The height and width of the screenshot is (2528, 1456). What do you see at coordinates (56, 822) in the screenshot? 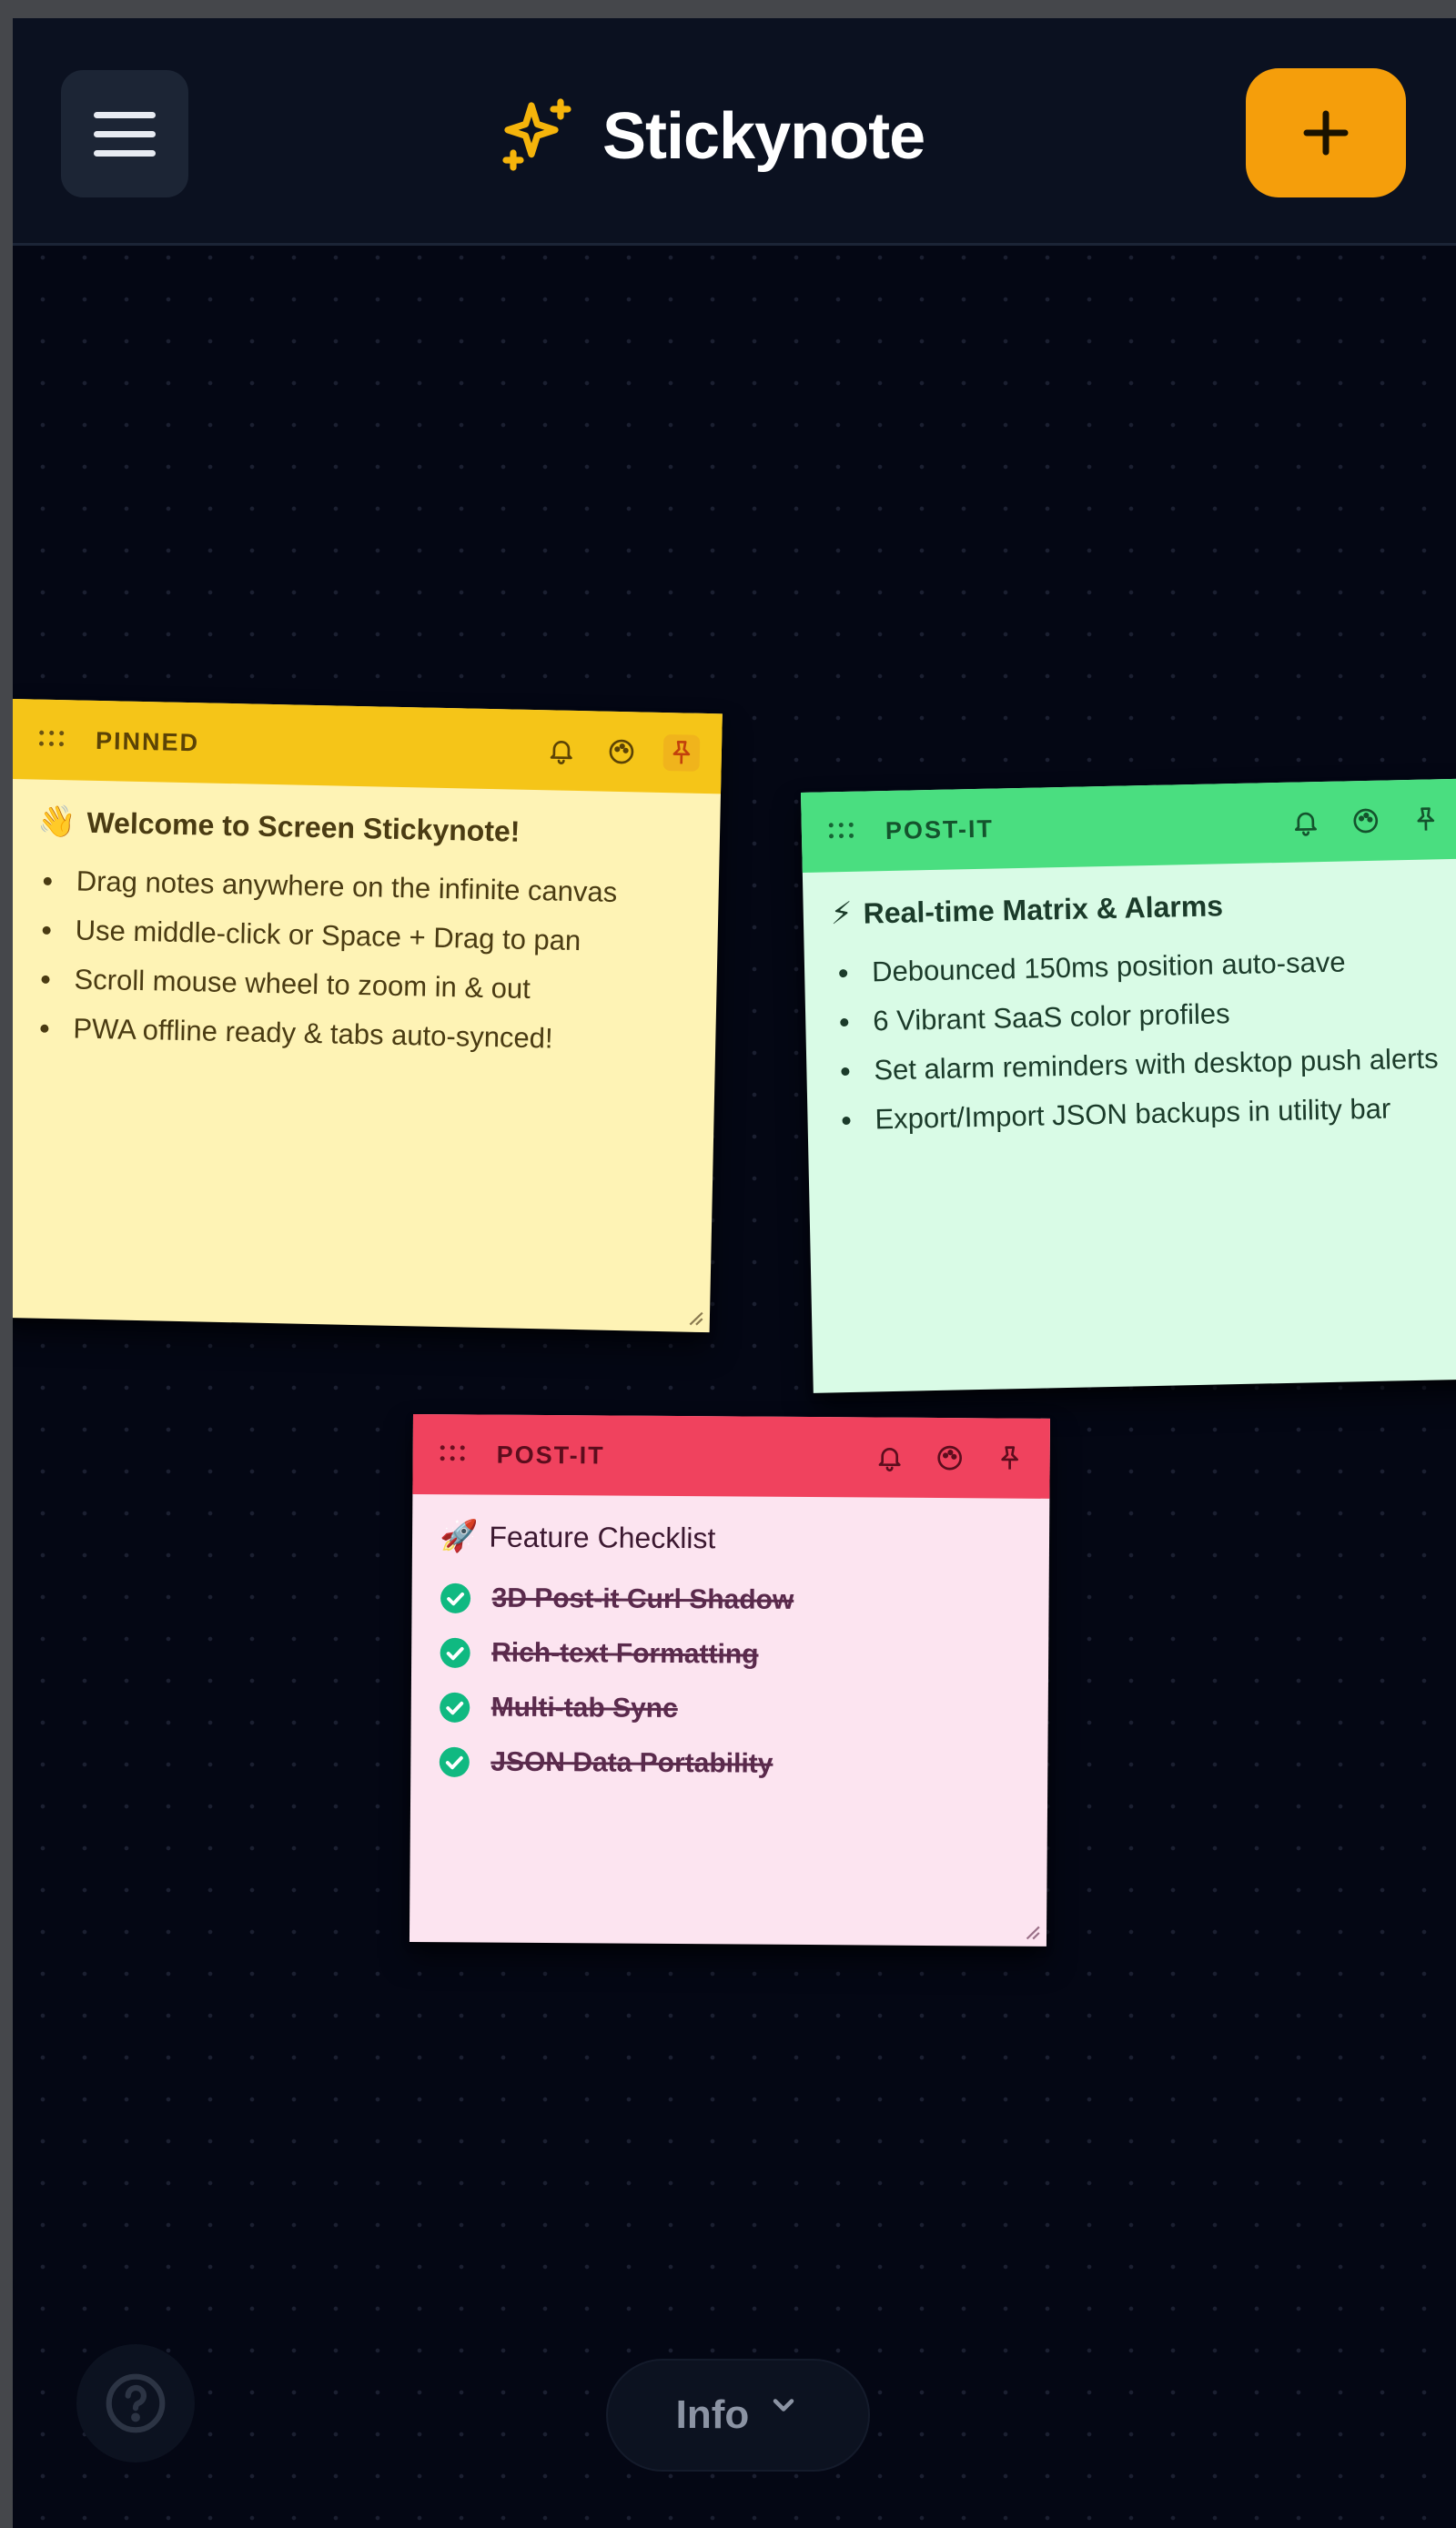
I see `wave-icon: 👋` at bounding box center [56, 822].